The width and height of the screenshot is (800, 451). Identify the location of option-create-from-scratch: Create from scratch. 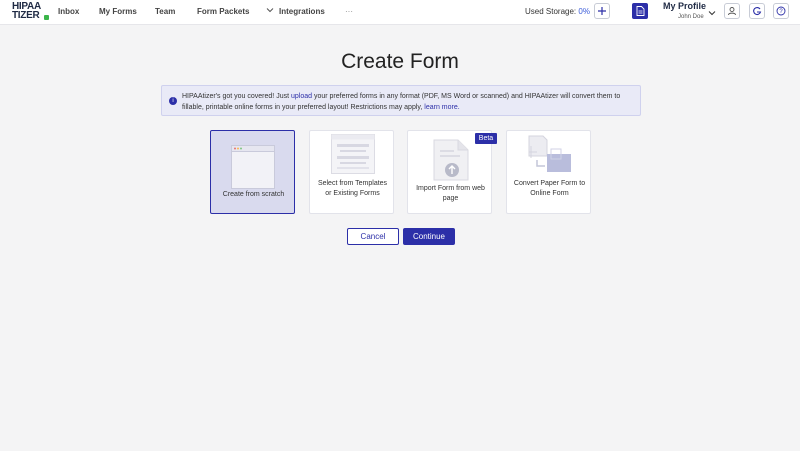
(252, 172).